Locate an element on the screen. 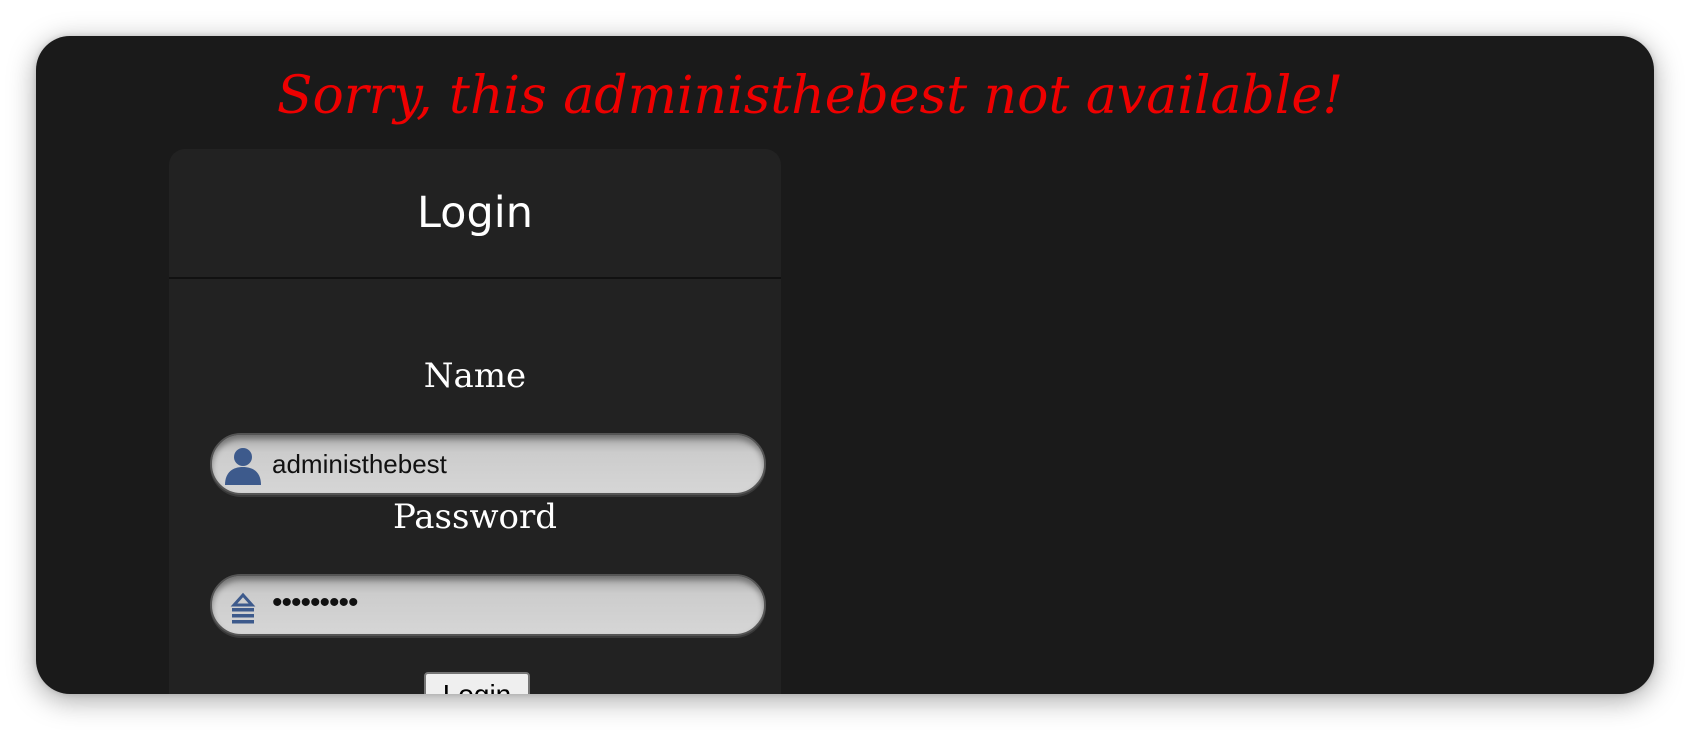 Image resolution: width=1690 pixels, height=730 pixels. login-button: Login is located at coordinates (477, 683).